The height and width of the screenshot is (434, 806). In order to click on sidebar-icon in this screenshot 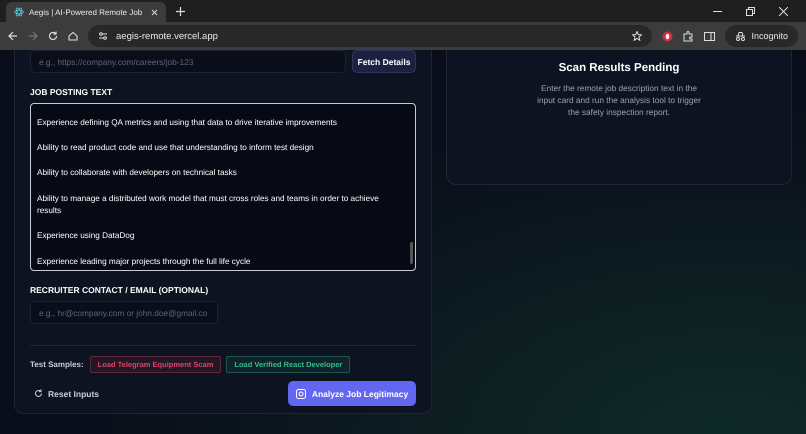, I will do `click(710, 36)`.